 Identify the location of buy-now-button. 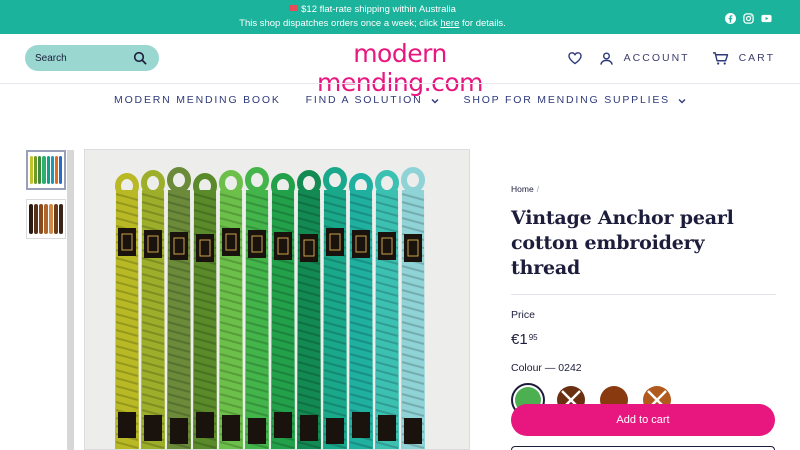
(643, 448).